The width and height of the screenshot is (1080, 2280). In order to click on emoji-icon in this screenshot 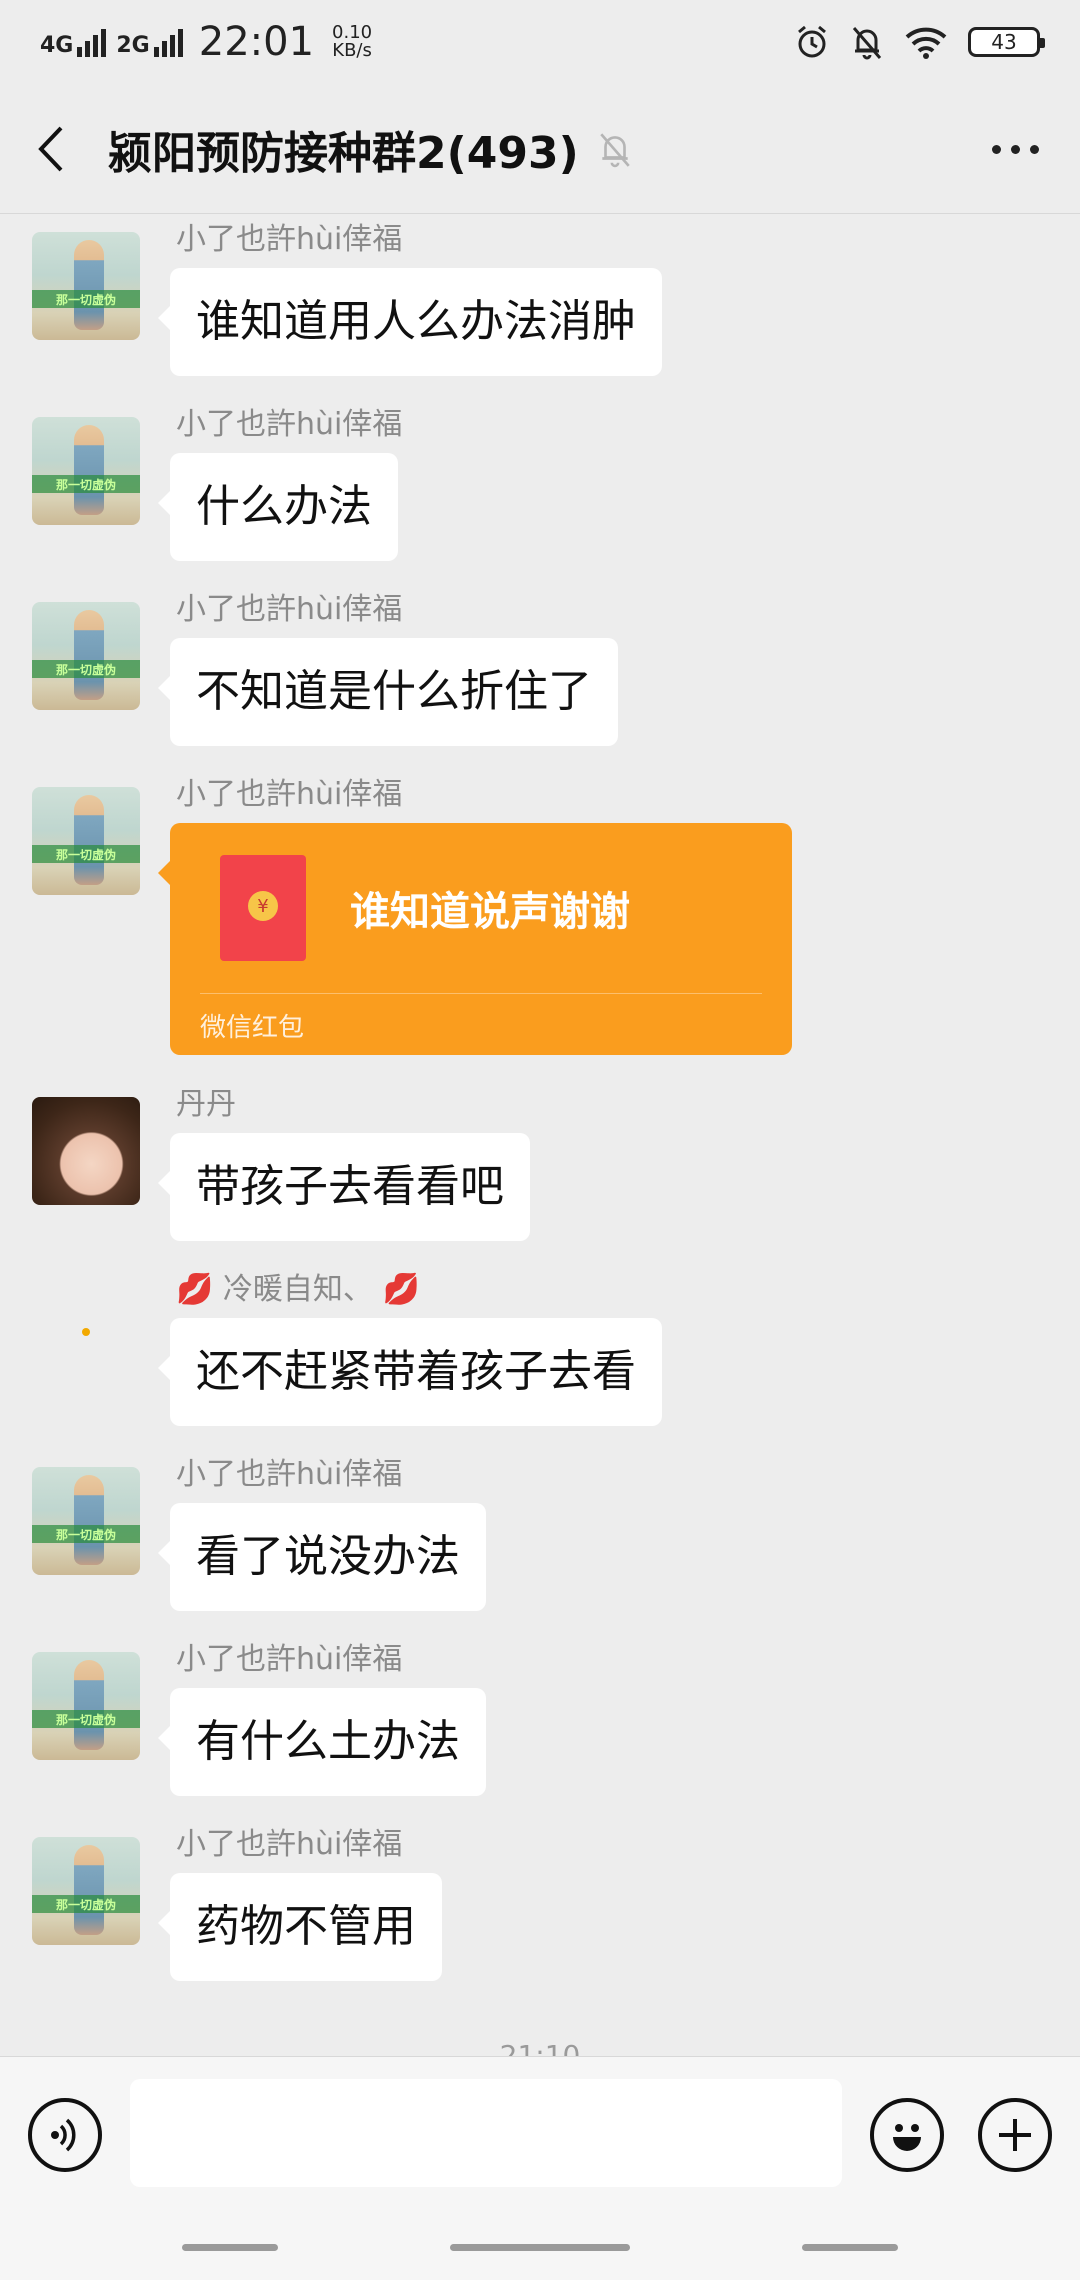, I will do `click(907, 2137)`.